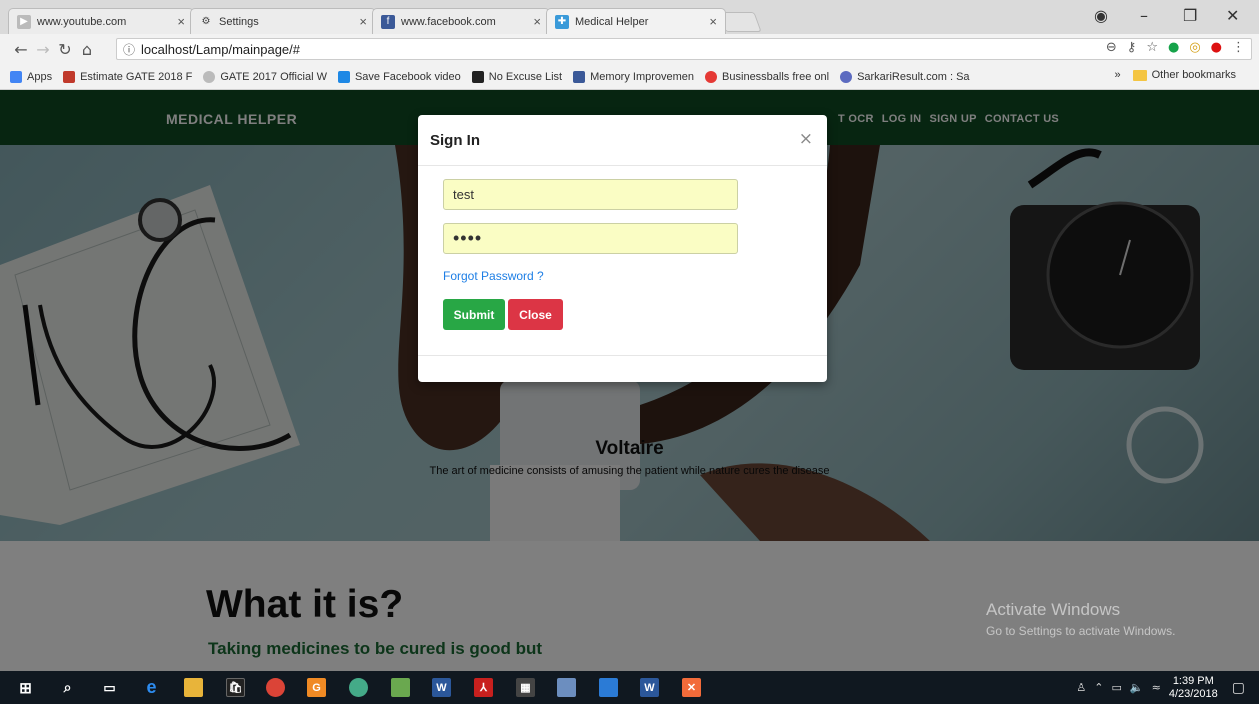  I want to click on xampp-icon: ✕, so click(691, 687).